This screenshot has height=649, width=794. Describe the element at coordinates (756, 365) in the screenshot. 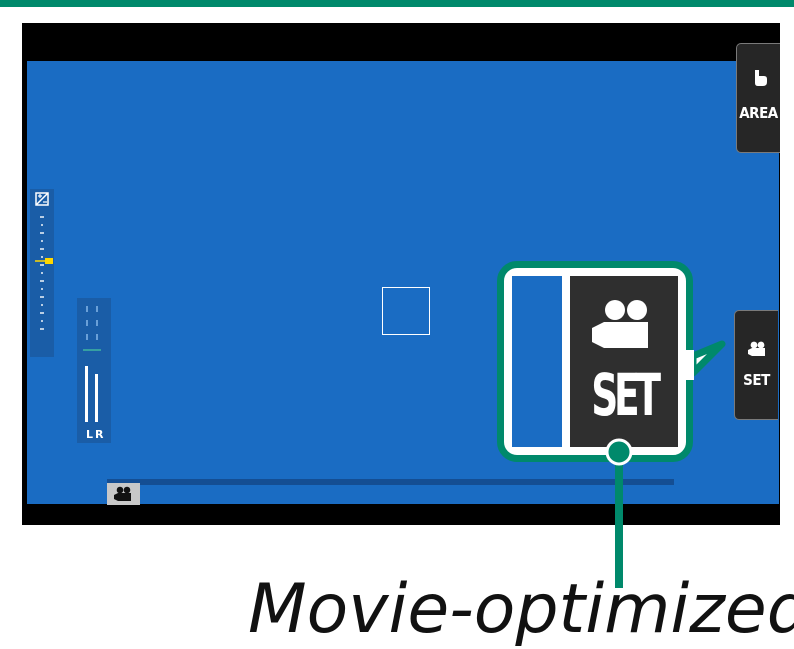

I see `movie-set-button: SET` at that location.